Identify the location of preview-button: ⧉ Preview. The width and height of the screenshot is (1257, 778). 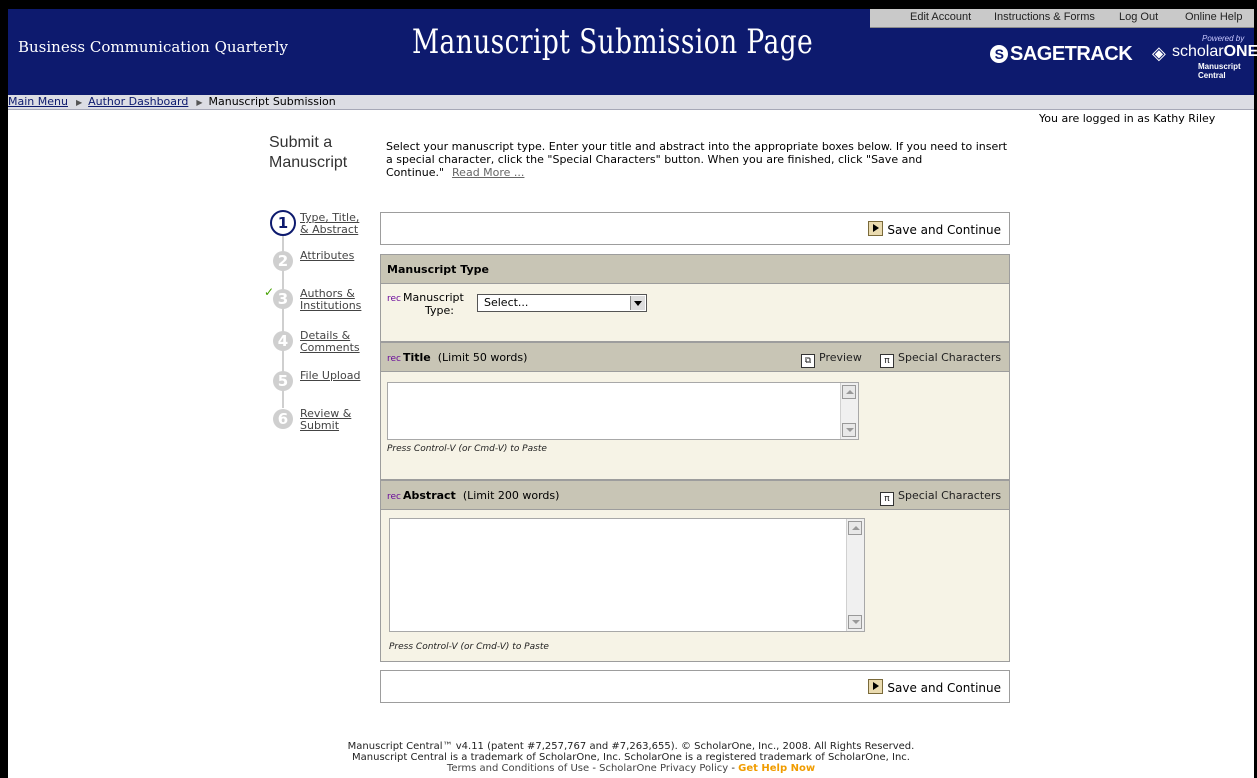
(831, 358).